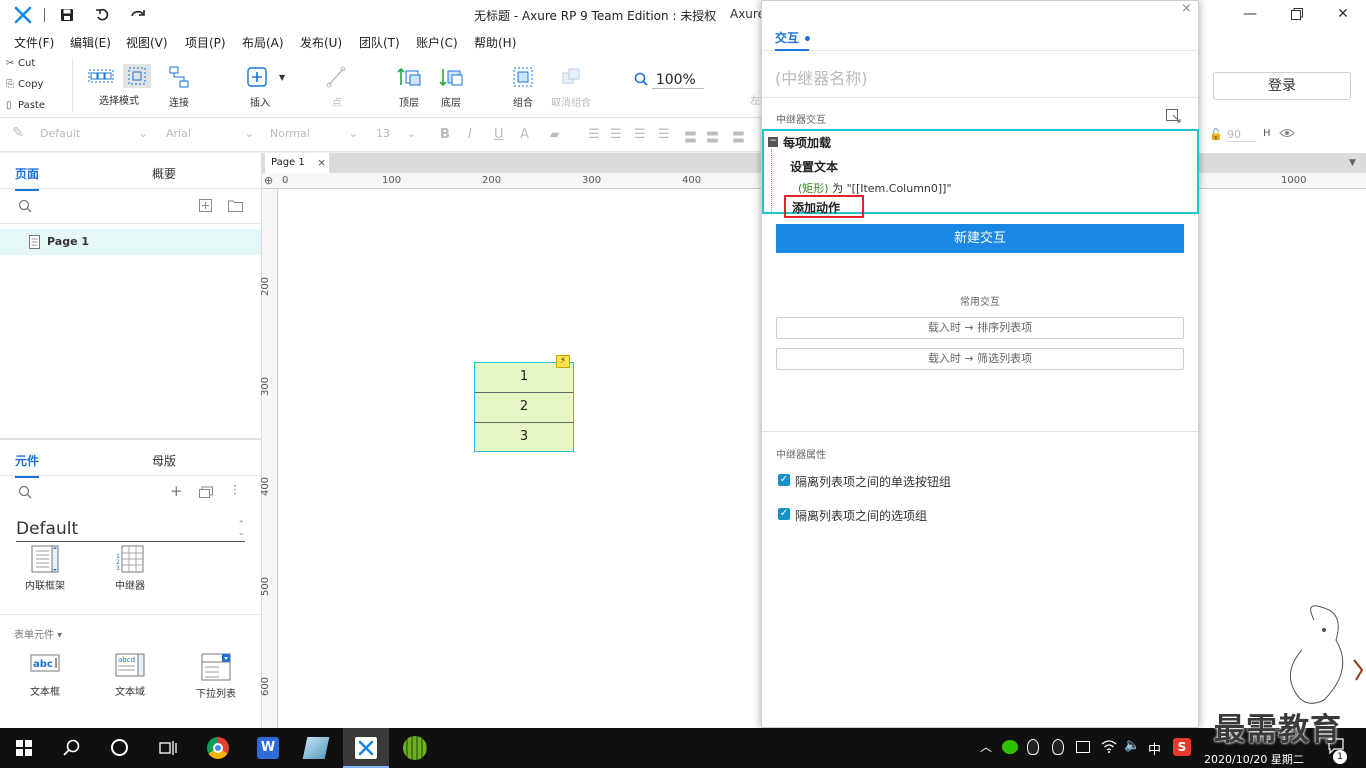 This screenshot has height=768, width=1366. I want to click on paste-button: ▯ Paste, so click(25, 105).